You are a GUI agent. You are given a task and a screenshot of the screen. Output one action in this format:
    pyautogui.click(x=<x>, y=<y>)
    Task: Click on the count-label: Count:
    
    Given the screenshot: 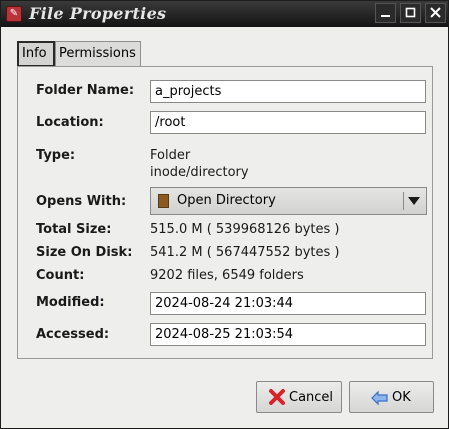 What is the action you would take?
    pyautogui.click(x=60, y=275)
    